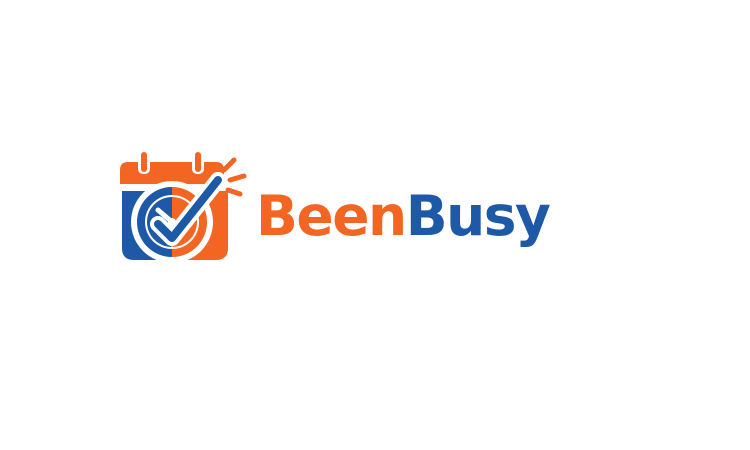 Image resolution: width=750 pixels, height=450 pixels. Describe the element at coordinates (478, 216) in the screenshot. I see `wordmark-busy: Busy` at that location.